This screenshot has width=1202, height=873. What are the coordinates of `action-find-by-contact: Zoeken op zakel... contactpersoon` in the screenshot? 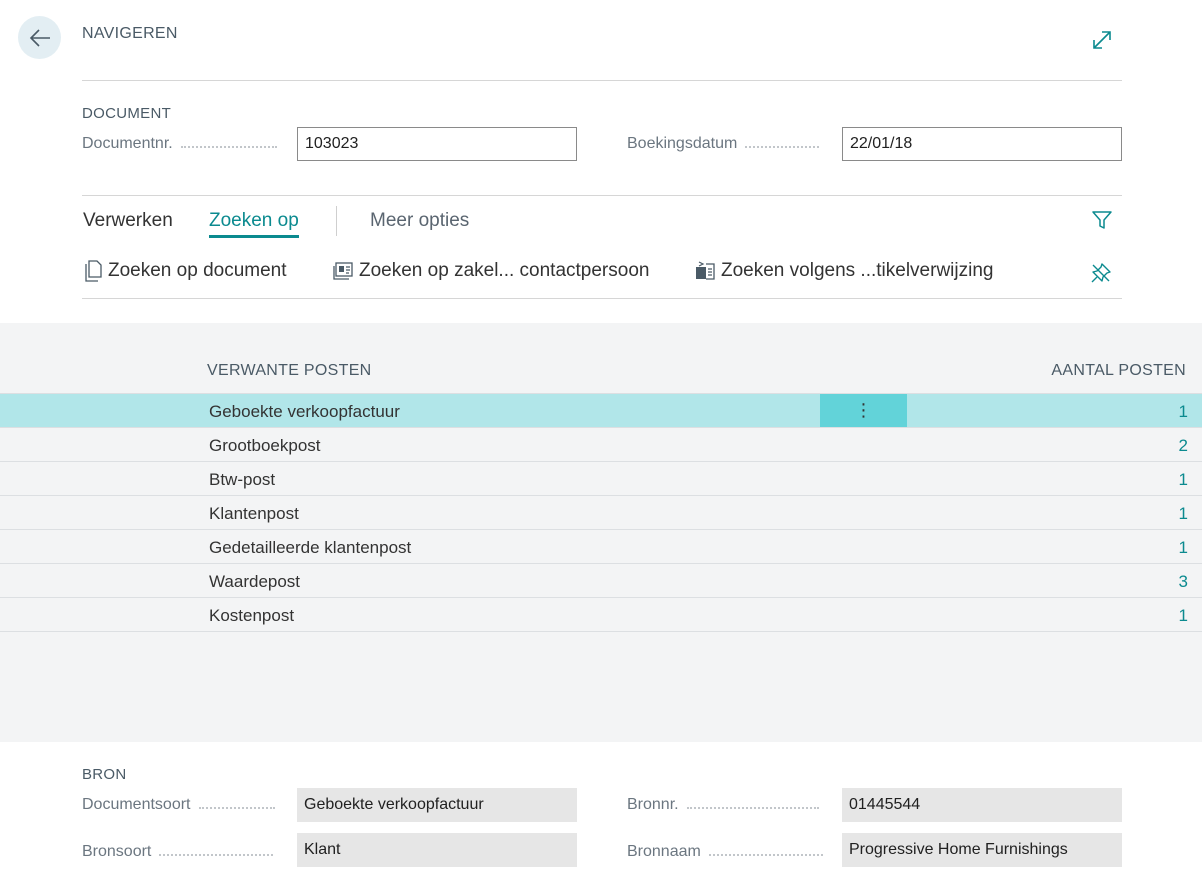 It's located at (491, 271).